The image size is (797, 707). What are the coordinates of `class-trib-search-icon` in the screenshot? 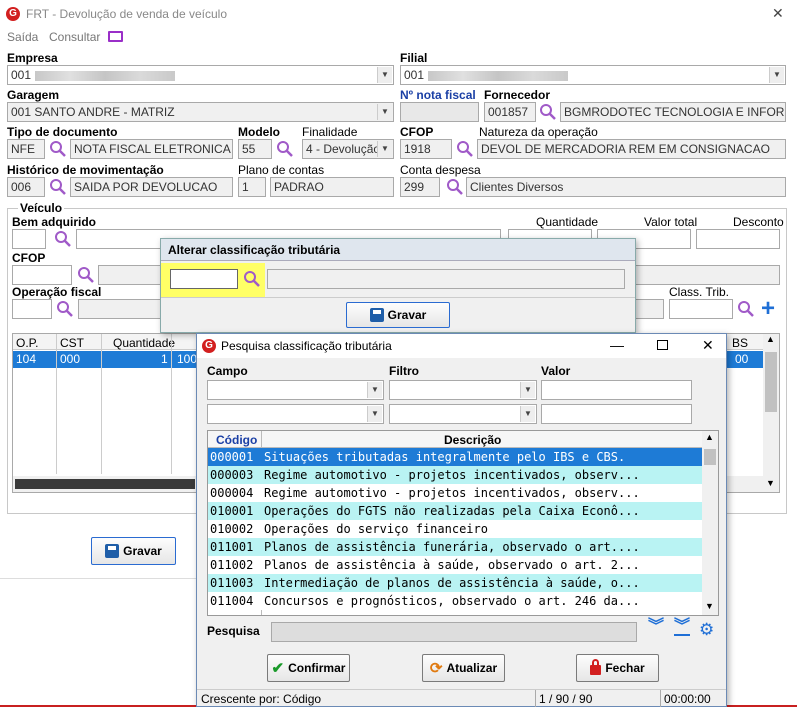 It's located at (746, 309).